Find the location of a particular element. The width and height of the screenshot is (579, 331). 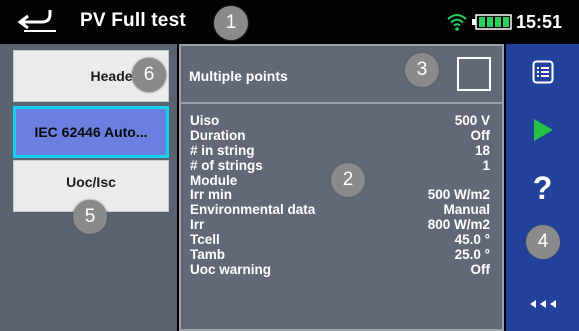

help-button: ? is located at coordinates (542, 188).